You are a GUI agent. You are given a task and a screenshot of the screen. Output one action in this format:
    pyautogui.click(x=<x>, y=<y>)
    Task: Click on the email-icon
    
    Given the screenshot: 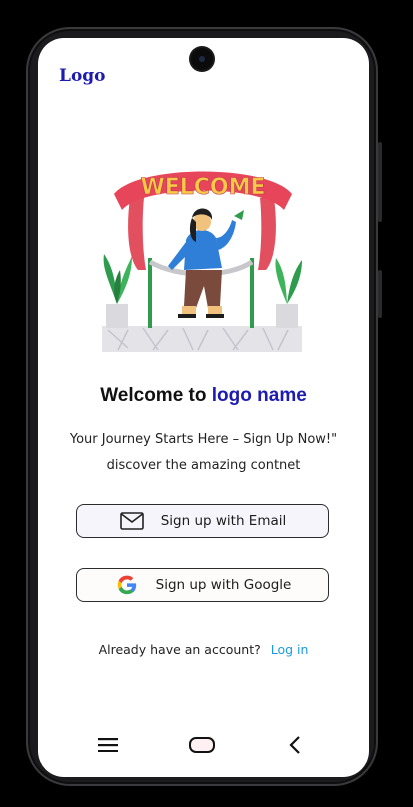 What is the action you would take?
    pyautogui.click(x=132, y=521)
    